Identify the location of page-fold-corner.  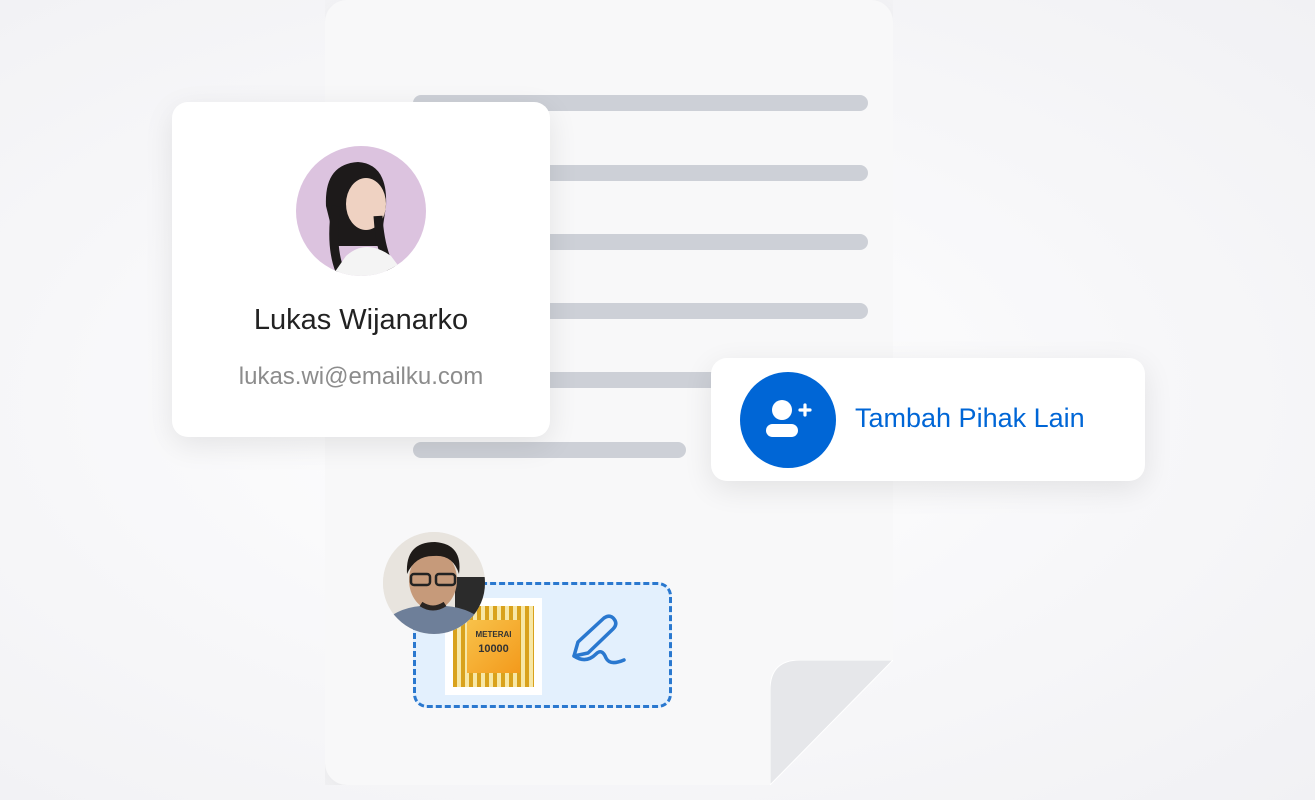
(831, 722).